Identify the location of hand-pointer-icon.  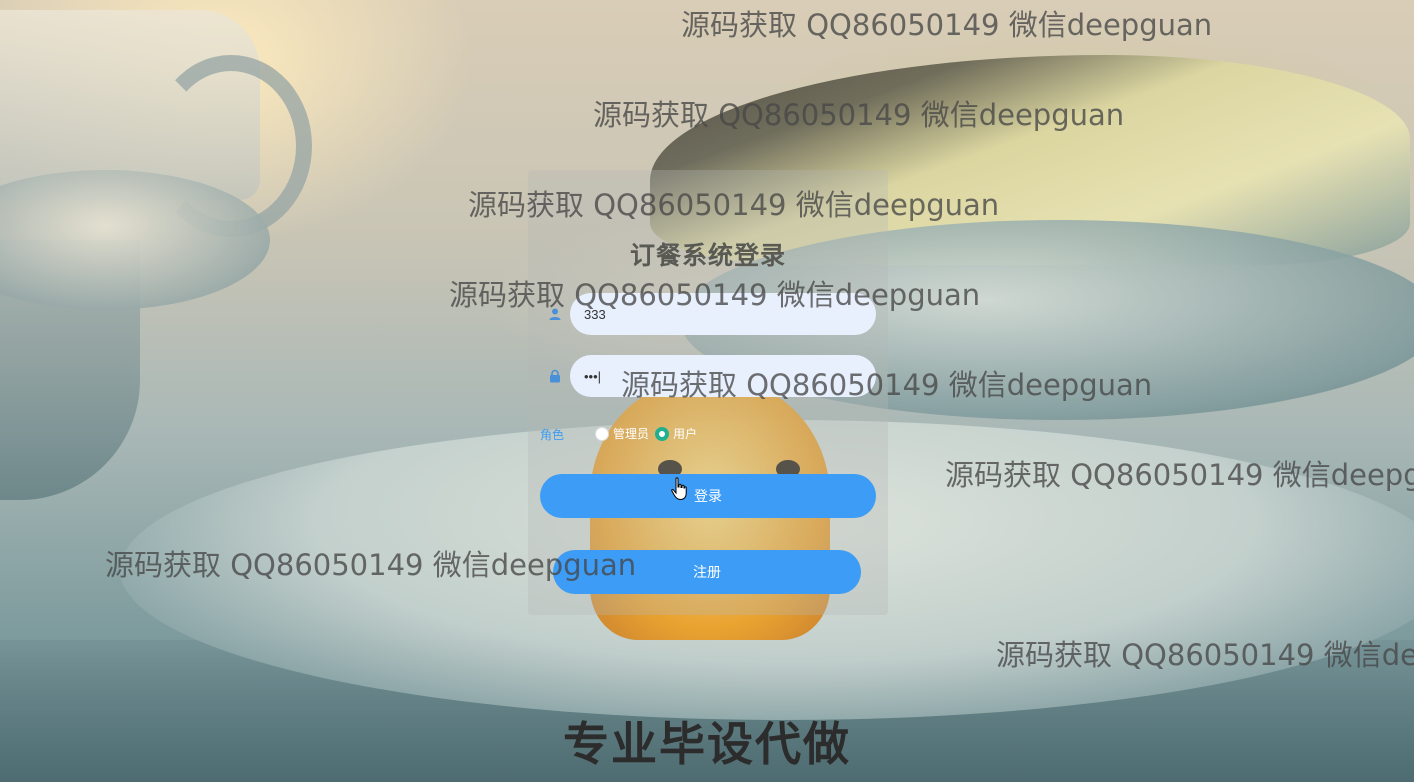
(679, 489).